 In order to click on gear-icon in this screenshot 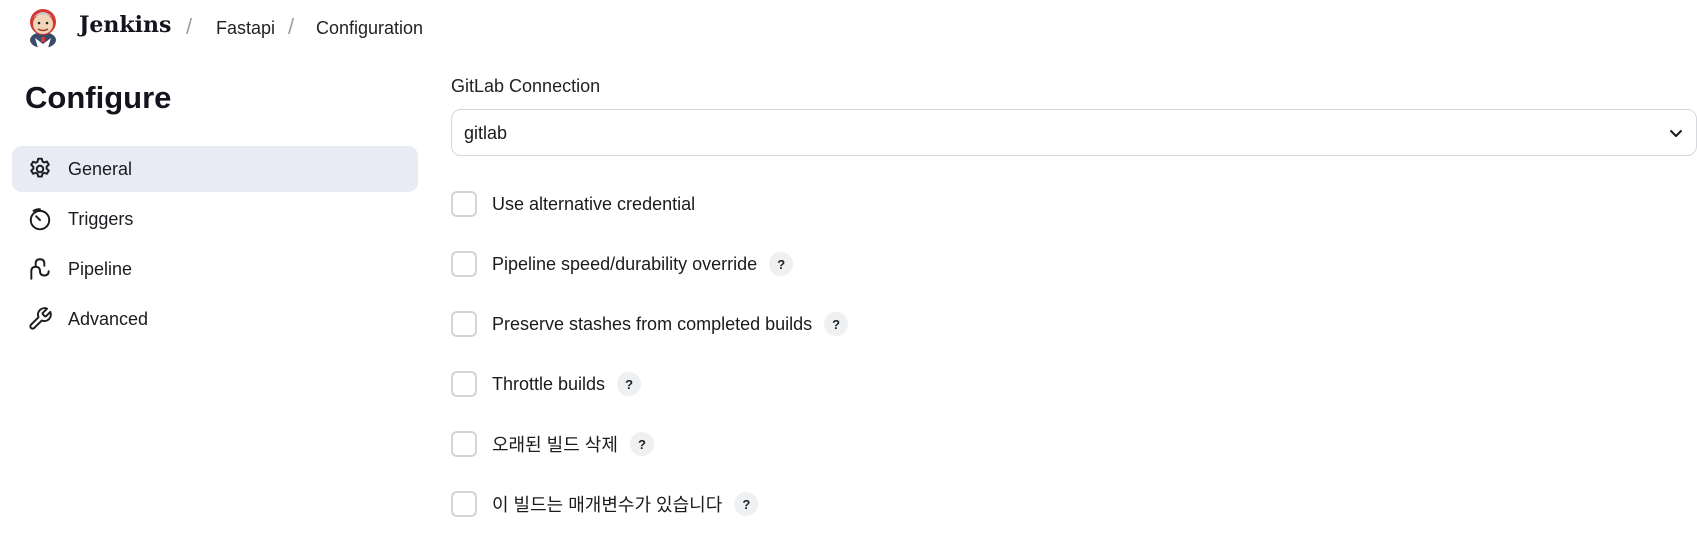, I will do `click(40, 169)`.